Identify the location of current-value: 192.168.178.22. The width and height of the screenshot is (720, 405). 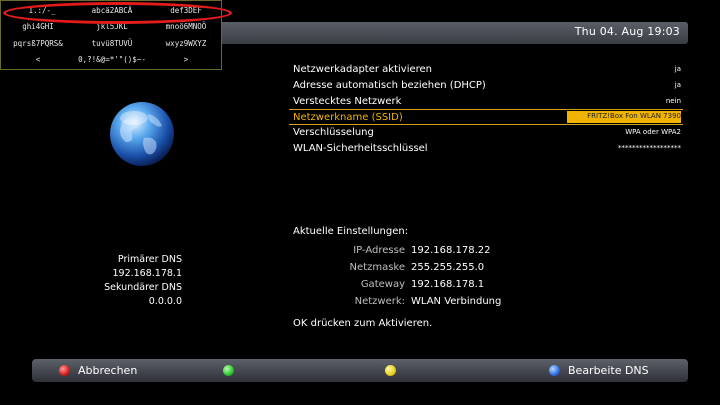
(451, 250).